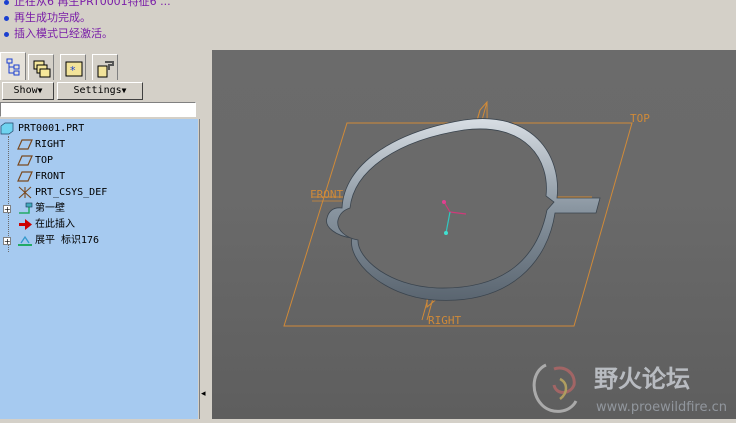 The image size is (736, 423). I want to click on datum-label-front: FRONT, so click(326, 194).